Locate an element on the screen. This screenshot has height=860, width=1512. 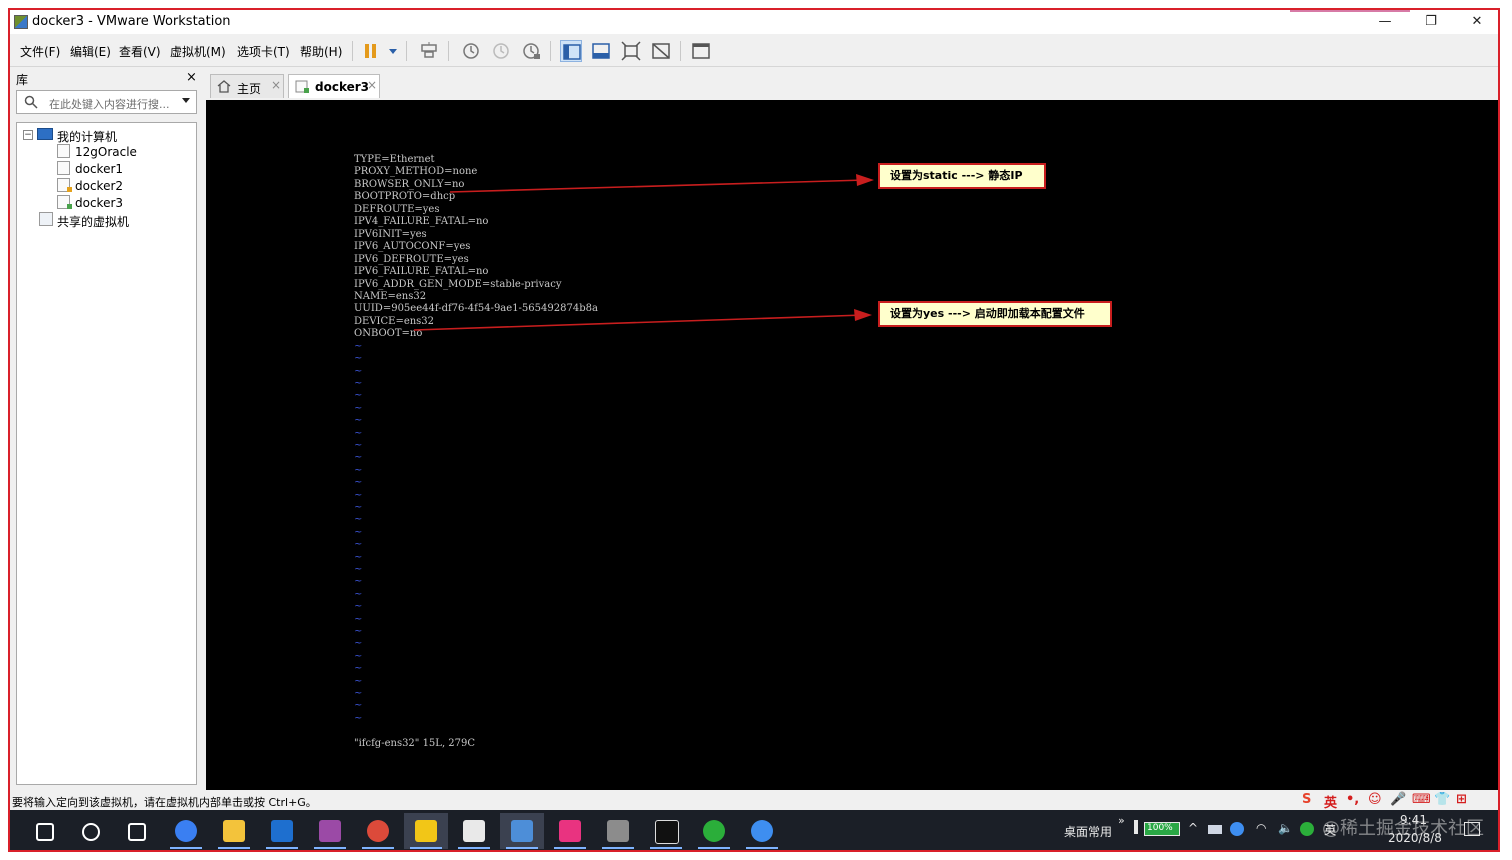
winrar-icon is located at coordinates (330, 831).